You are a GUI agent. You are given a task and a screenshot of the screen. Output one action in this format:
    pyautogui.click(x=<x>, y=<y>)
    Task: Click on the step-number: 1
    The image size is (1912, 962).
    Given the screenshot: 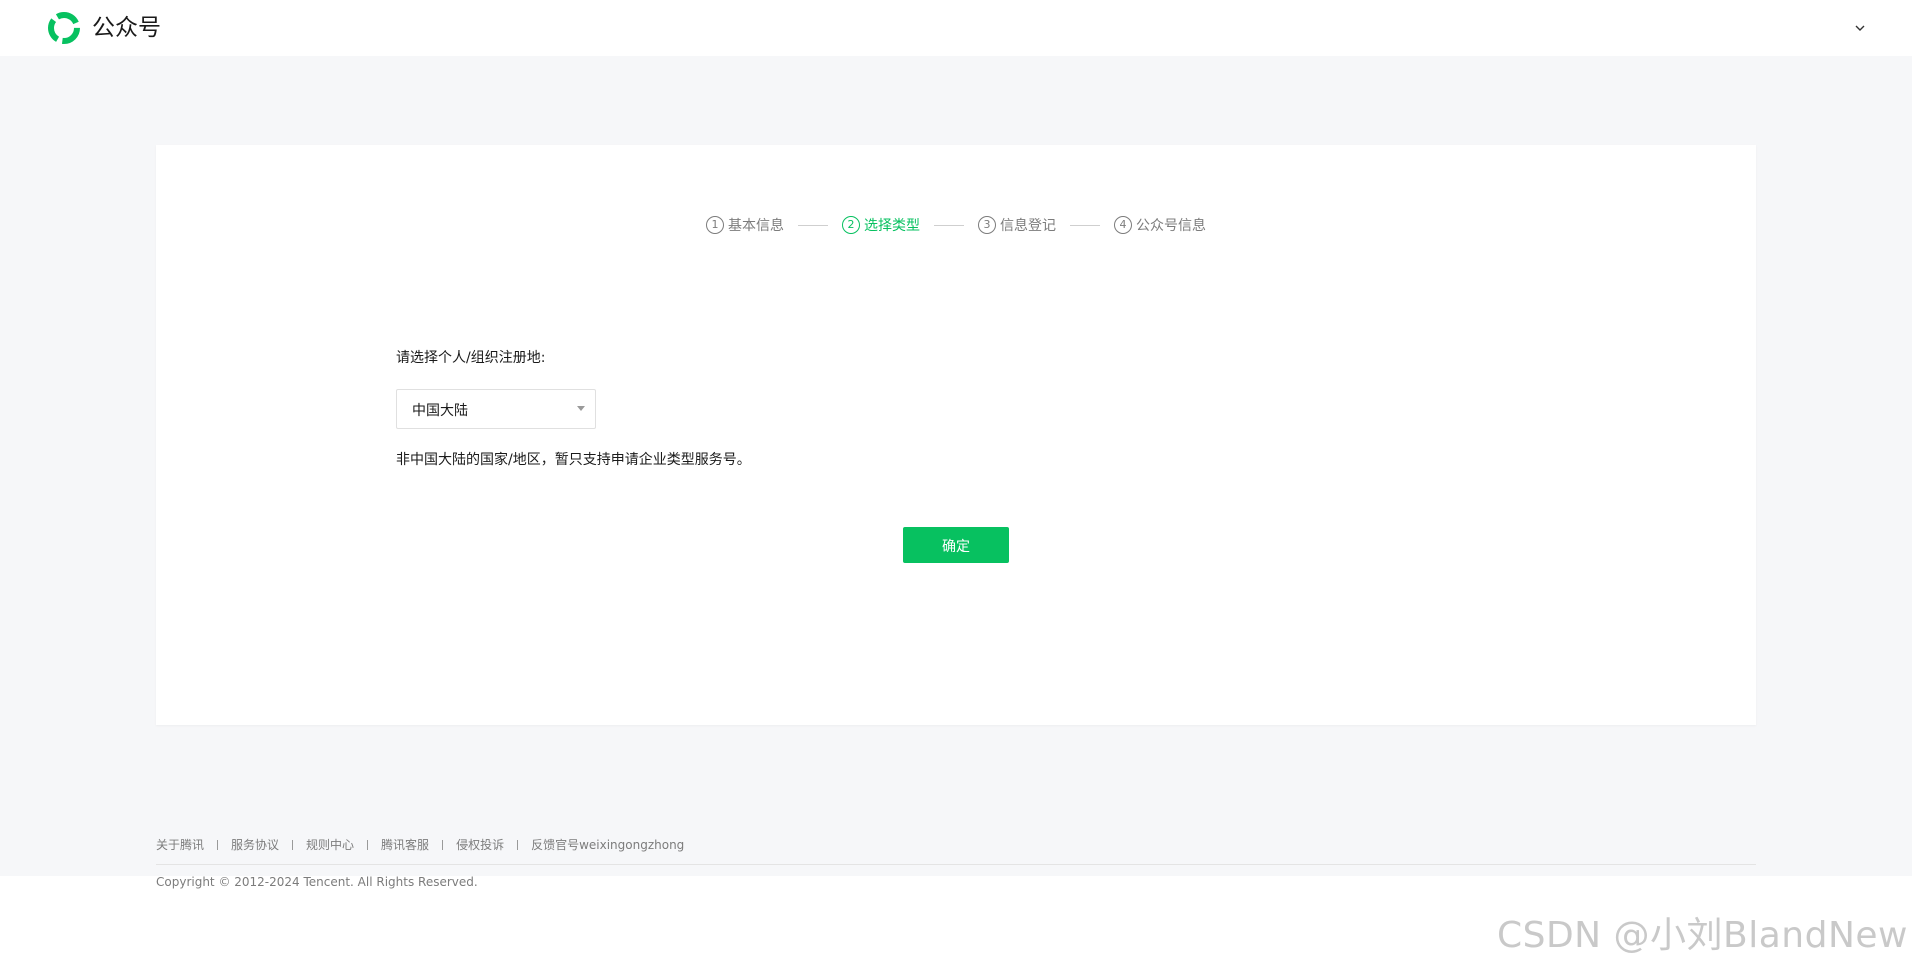 What is the action you would take?
    pyautogui.click(x=715, y=225)
    